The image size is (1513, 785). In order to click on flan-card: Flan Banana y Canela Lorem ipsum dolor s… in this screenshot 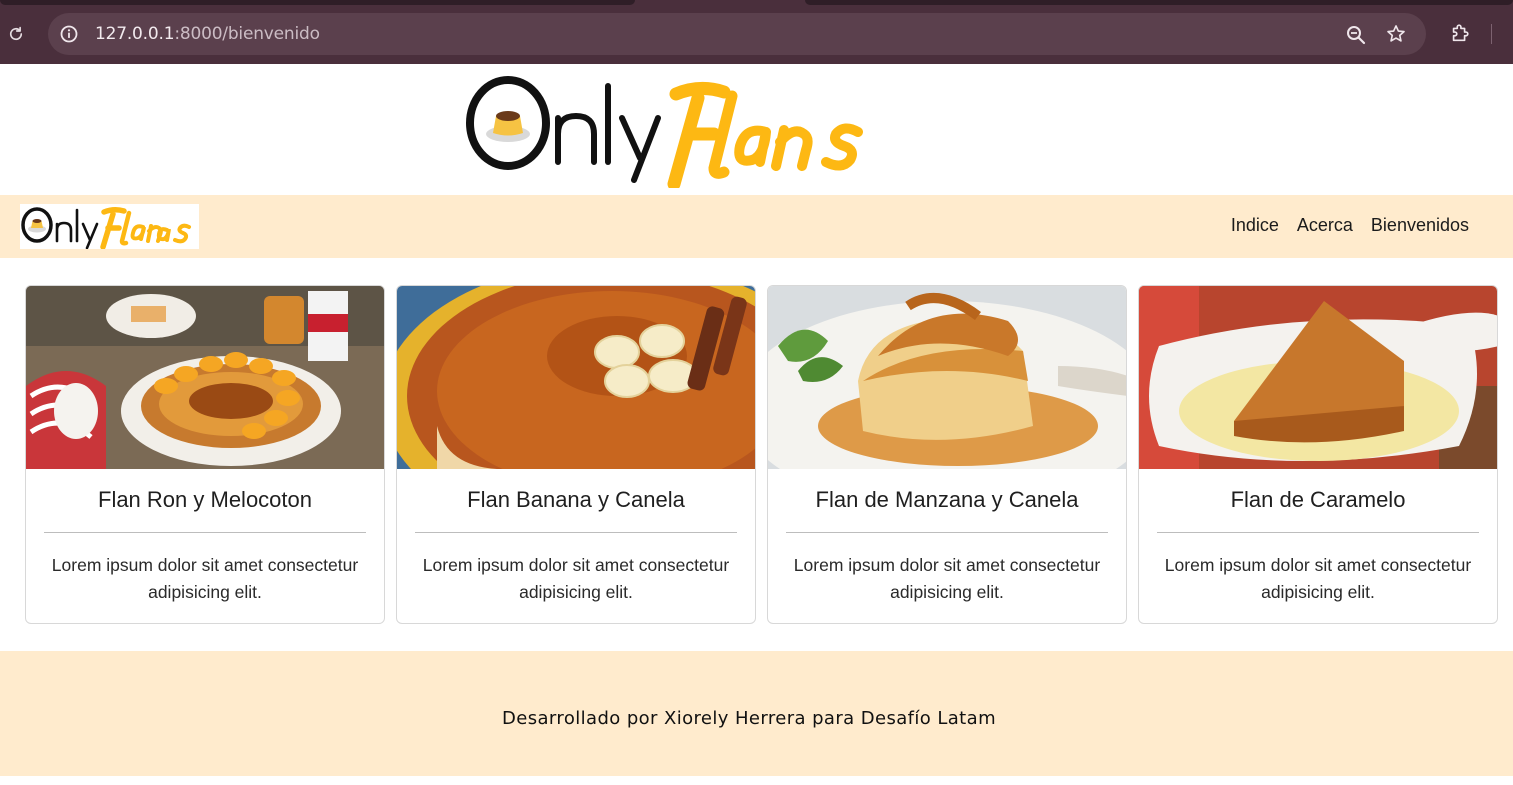, I will do `click(576, 454)`.